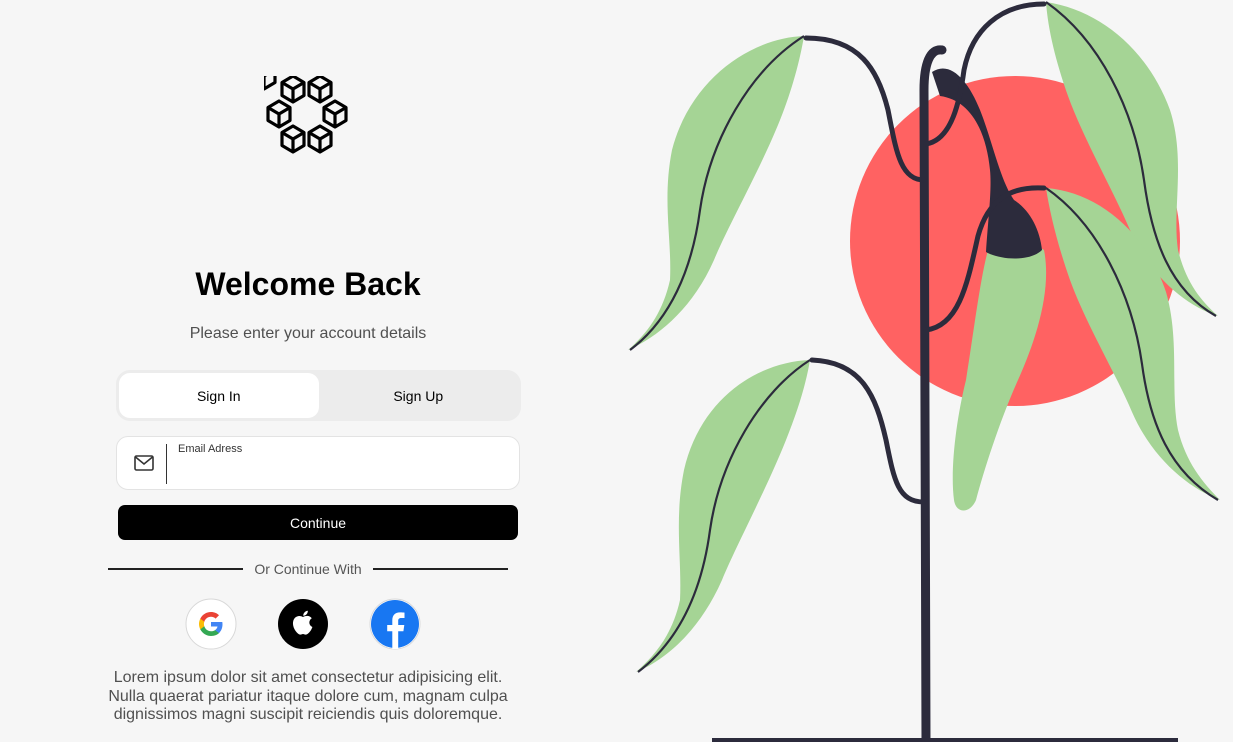 The image size is (1233, 742). I want to click on hexagon-cubes-logo, so click(306, 115).